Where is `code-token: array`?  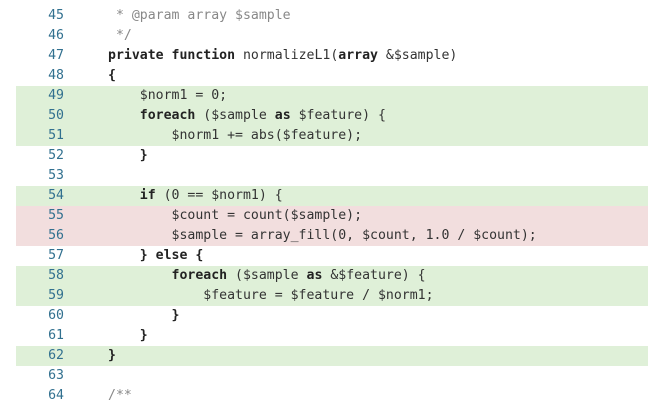
code-token: array is located at coordinates (358, 55).